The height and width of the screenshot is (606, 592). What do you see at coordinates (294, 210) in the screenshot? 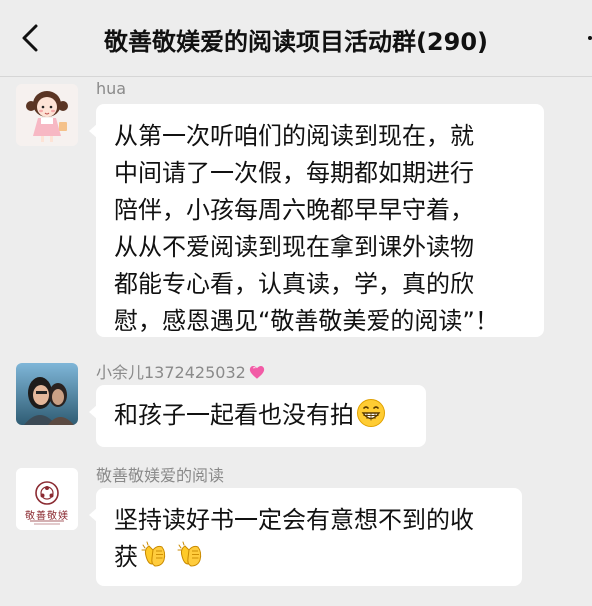
I see `message-text-line: 陪伴，小孩每周六晚都早早守着，` at bounding box center [294, 210].